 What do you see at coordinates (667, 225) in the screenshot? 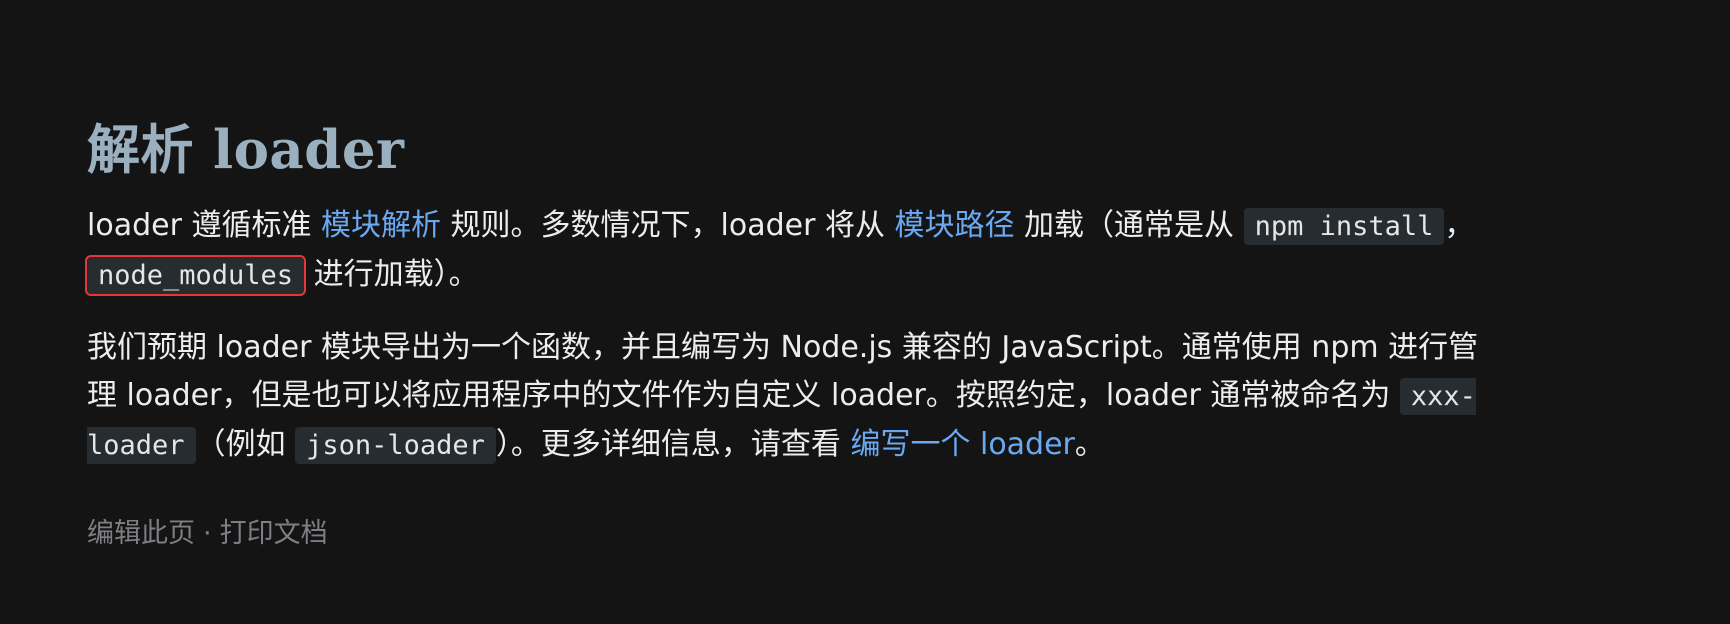
I see `text: 规则。多数情况下，loader 将从` at bounding box center [667, 225].